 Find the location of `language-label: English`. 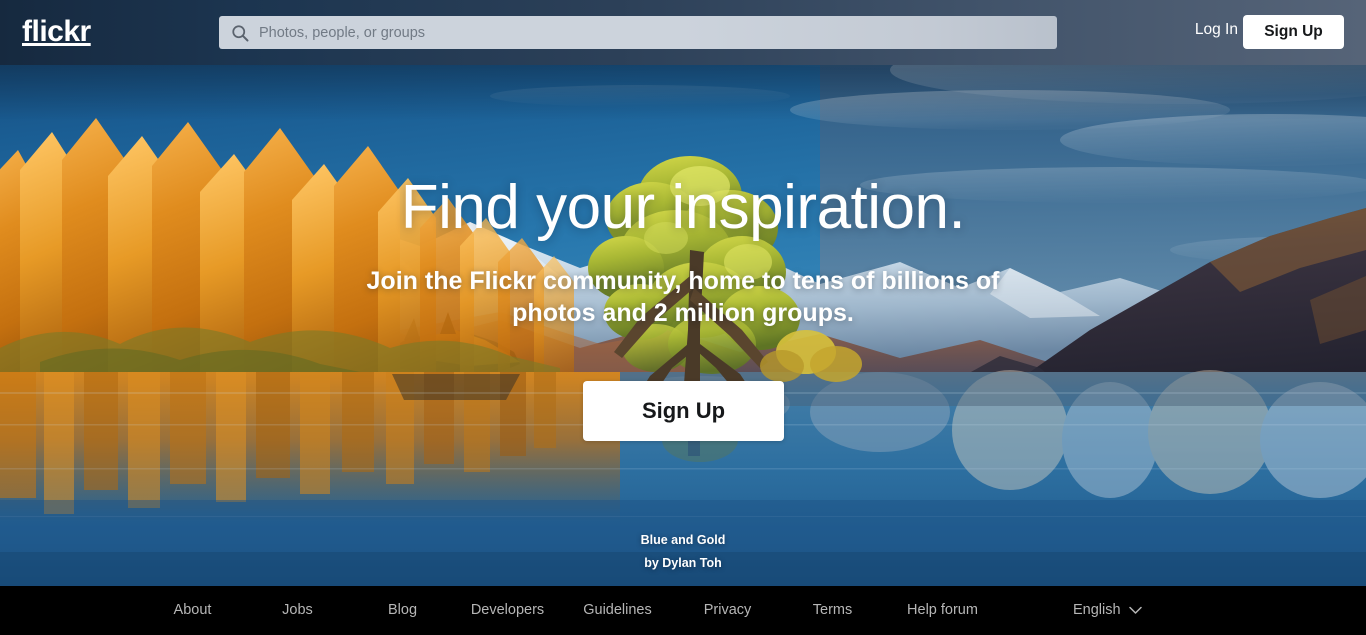

language-label: English is located at coordinates (1097, 610).